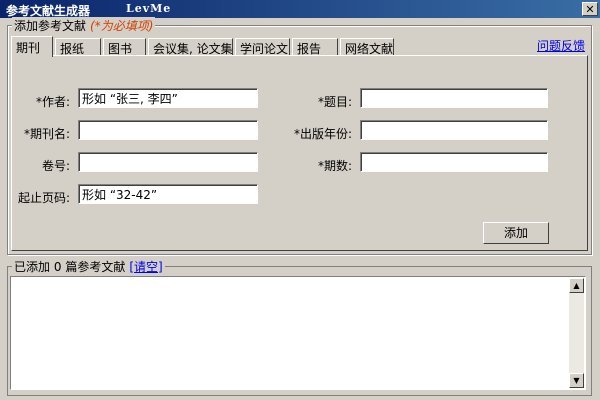 This screenshot has width=600, height=400. I want to click on clear-link: [请空], so click(145, 267).